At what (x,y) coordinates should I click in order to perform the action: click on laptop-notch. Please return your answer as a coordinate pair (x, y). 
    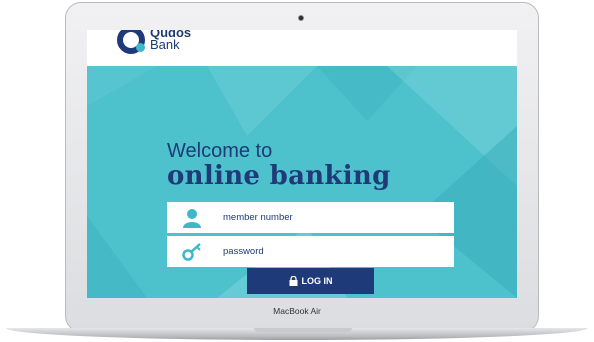
    Looking at the image, I should click on (303, 330).